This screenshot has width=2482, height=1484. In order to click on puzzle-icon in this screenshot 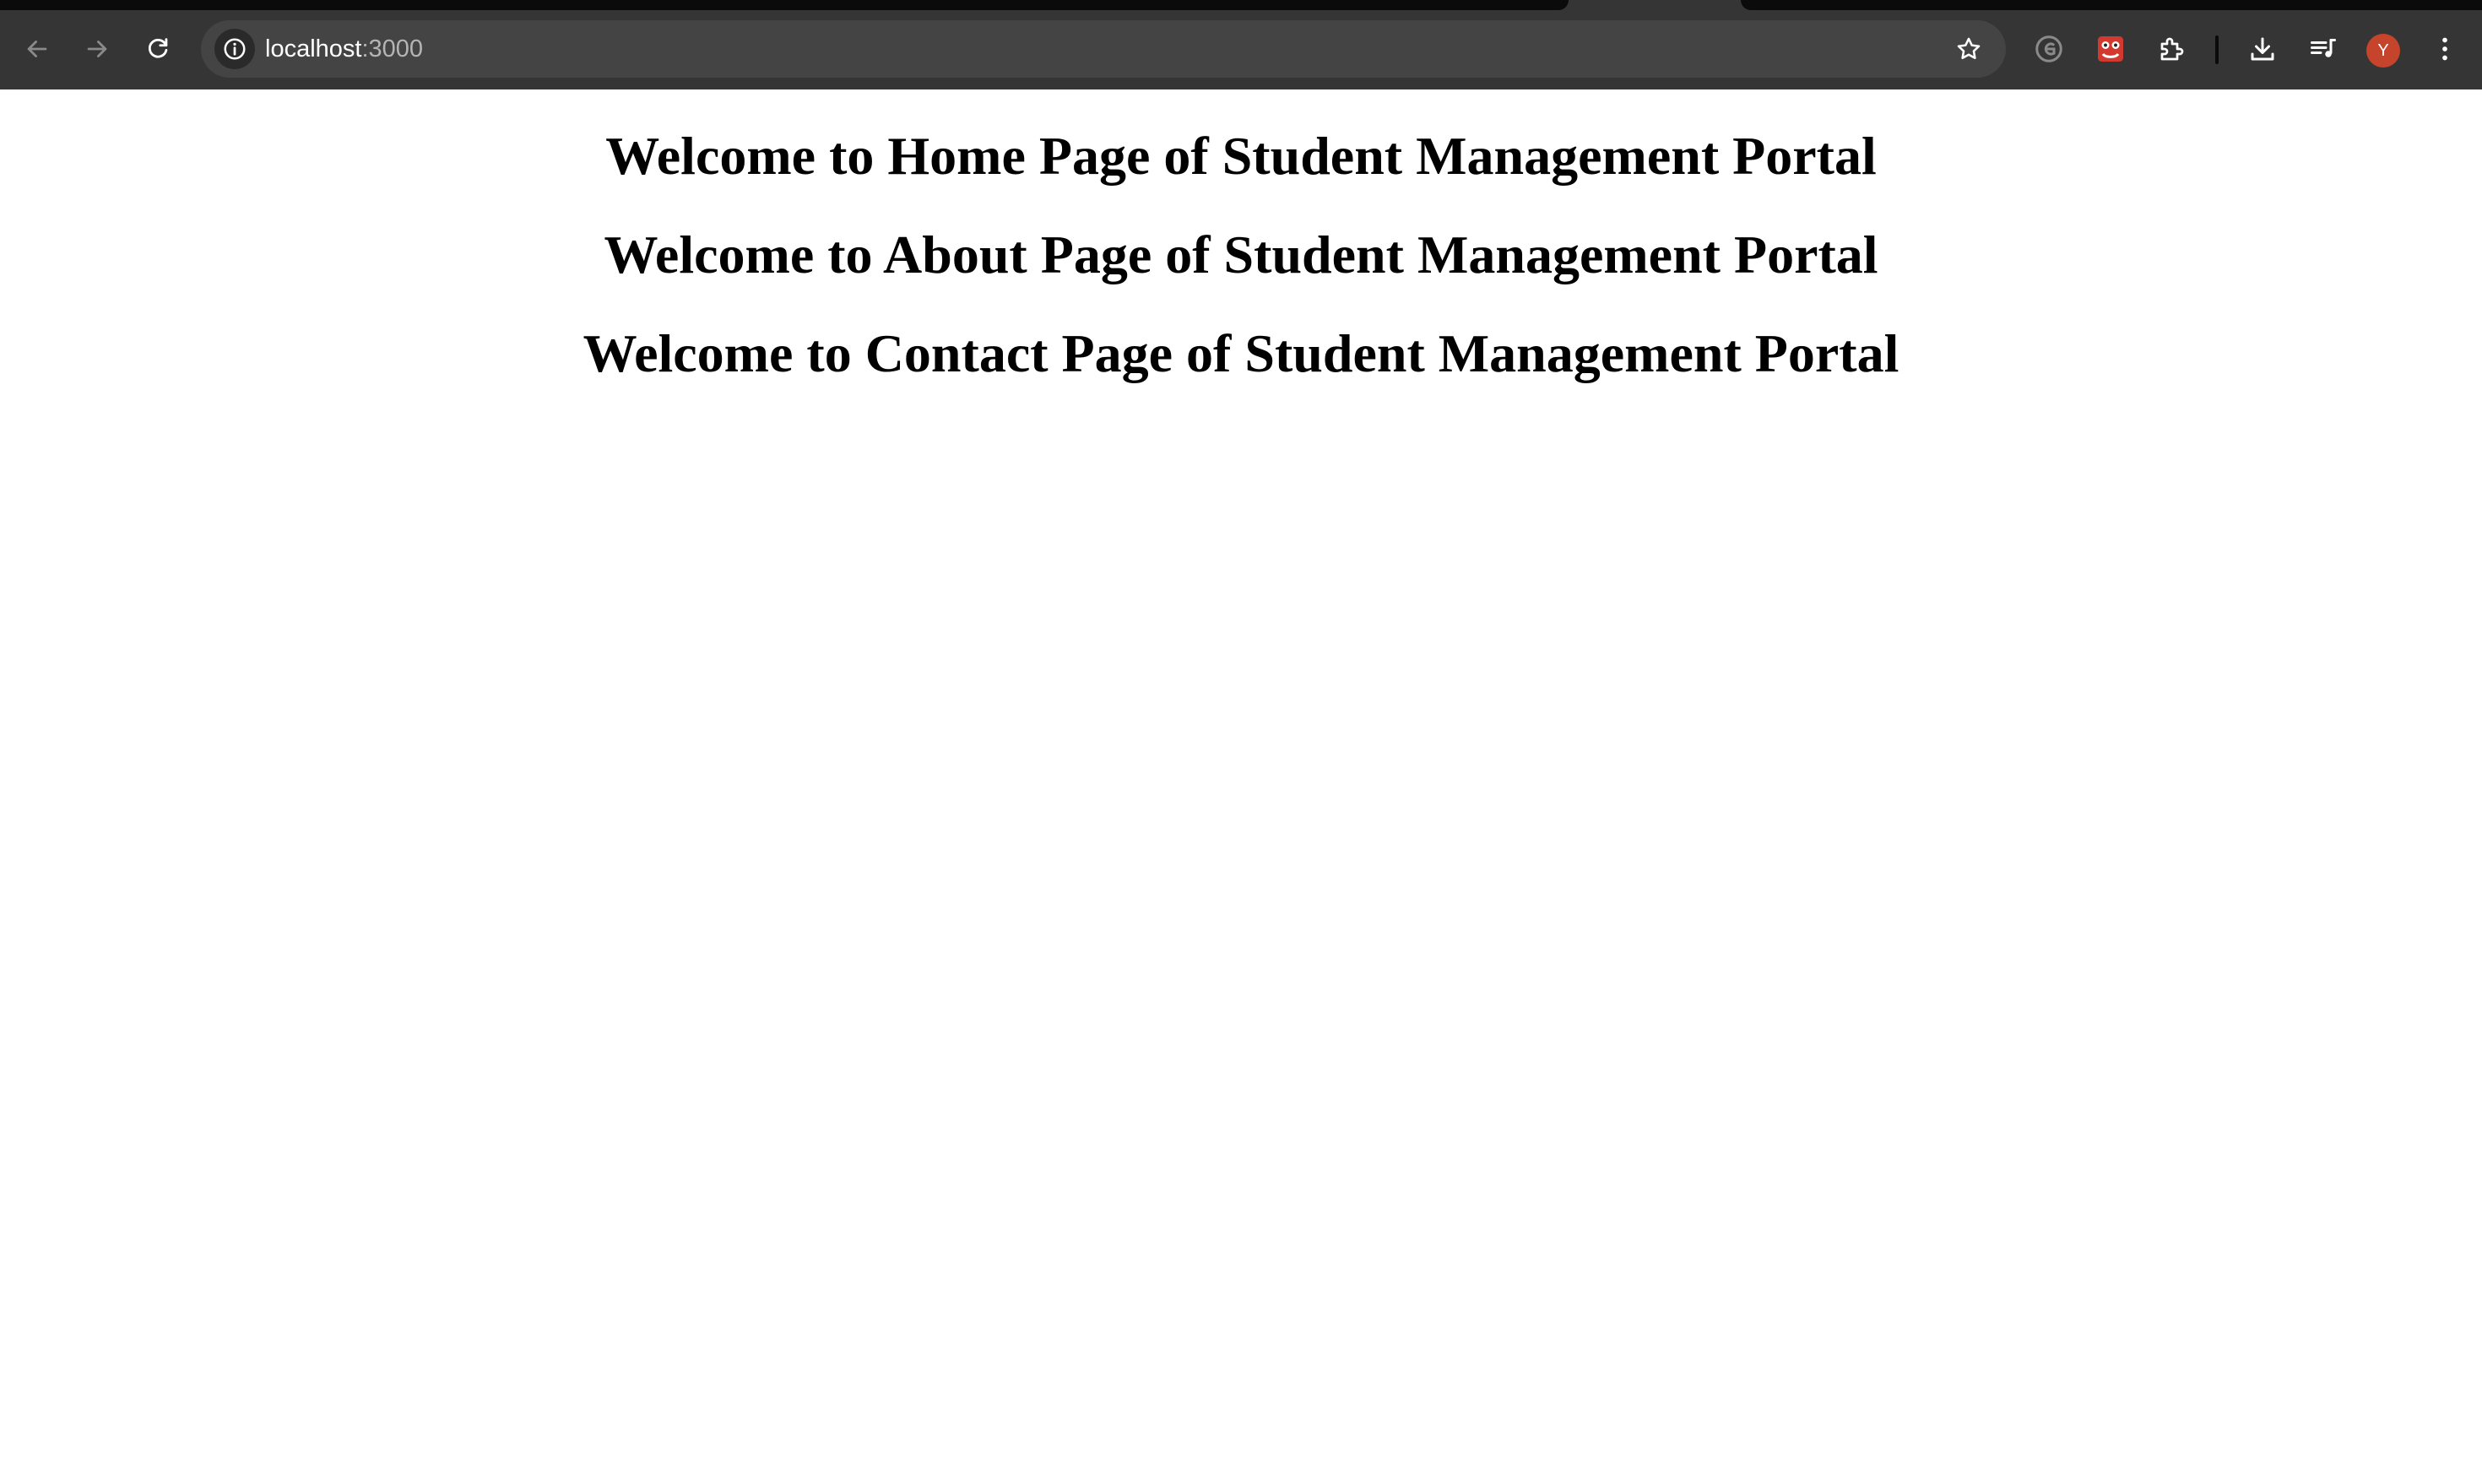, I will do `click(2172, 49)`.